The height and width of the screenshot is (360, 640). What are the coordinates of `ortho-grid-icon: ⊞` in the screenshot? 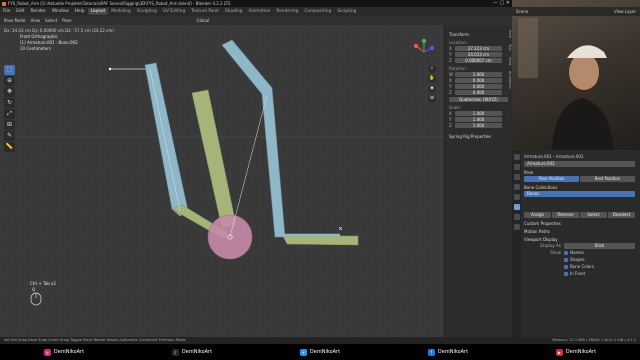 It's located at (432, 99).